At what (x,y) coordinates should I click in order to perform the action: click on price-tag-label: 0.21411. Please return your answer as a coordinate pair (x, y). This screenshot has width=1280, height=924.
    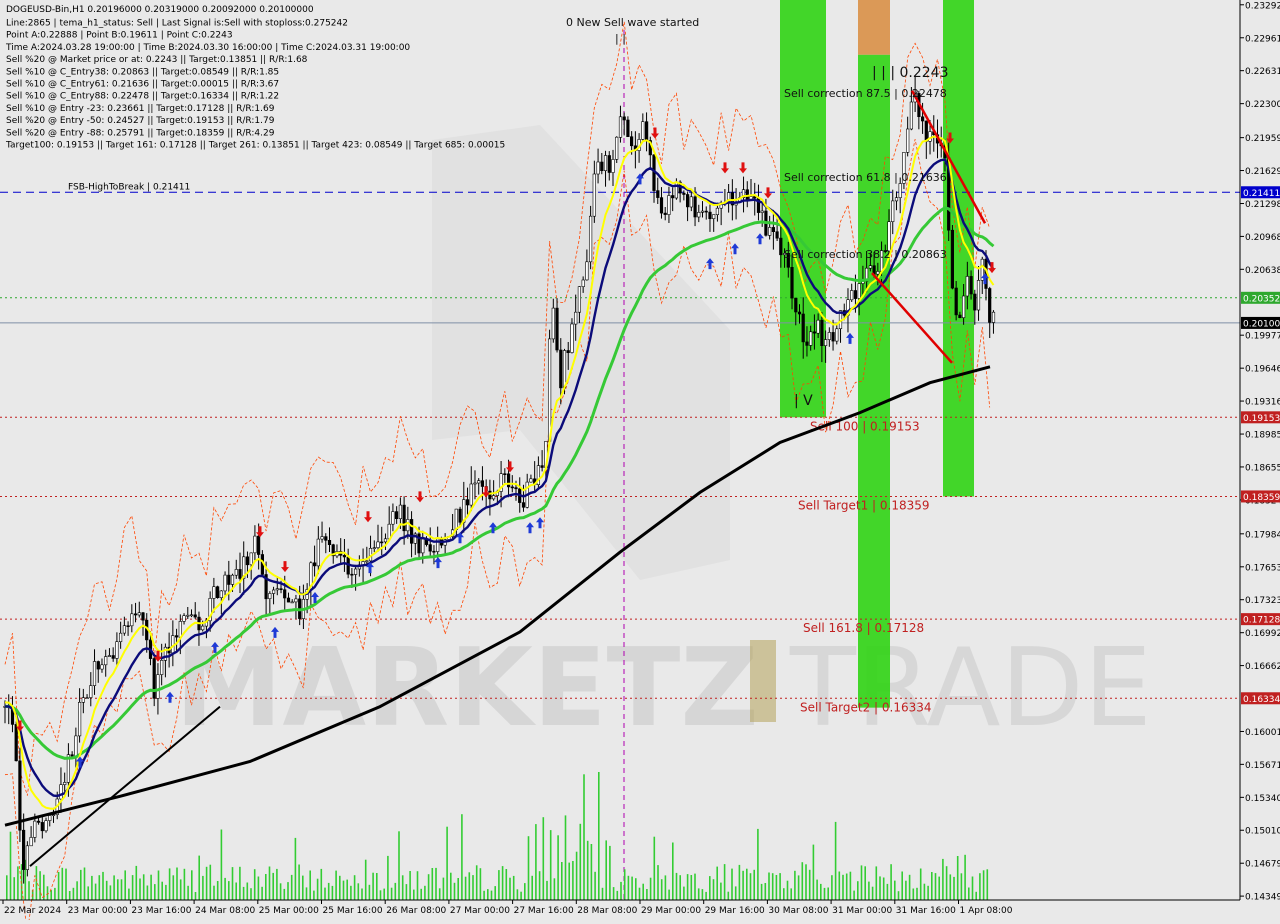
    Looking at the image, I should click on (1261, 194).